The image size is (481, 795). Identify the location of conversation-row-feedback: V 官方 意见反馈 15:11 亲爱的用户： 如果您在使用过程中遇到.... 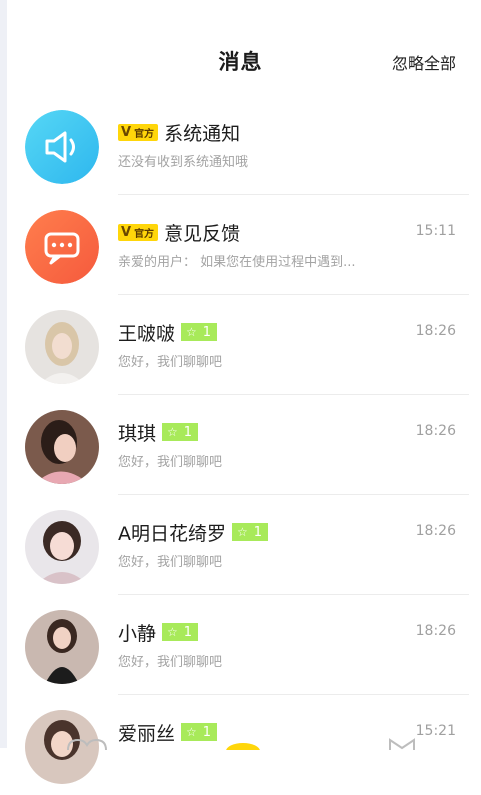
(240, 245).